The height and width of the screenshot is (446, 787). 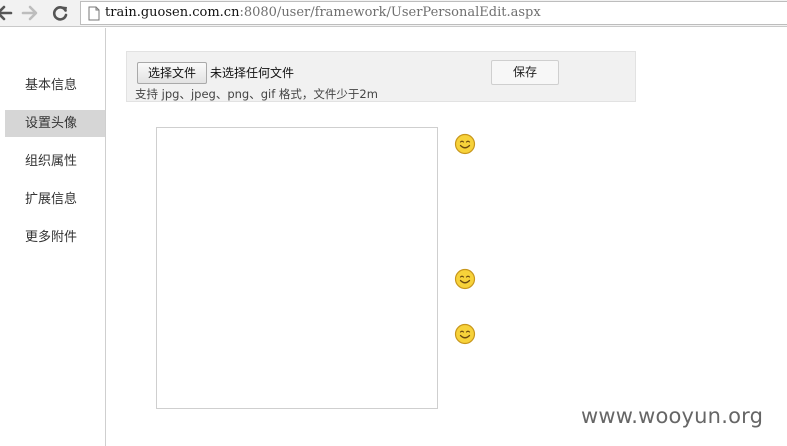 I want to click on upload-hint: 支持 jpg、jpeg、png、gif 格式，文件少于2m, so click(x=256, y=94).